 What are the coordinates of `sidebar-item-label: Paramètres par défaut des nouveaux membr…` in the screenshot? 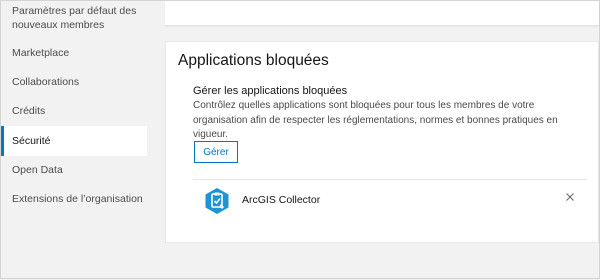 It's located at (74, 18).